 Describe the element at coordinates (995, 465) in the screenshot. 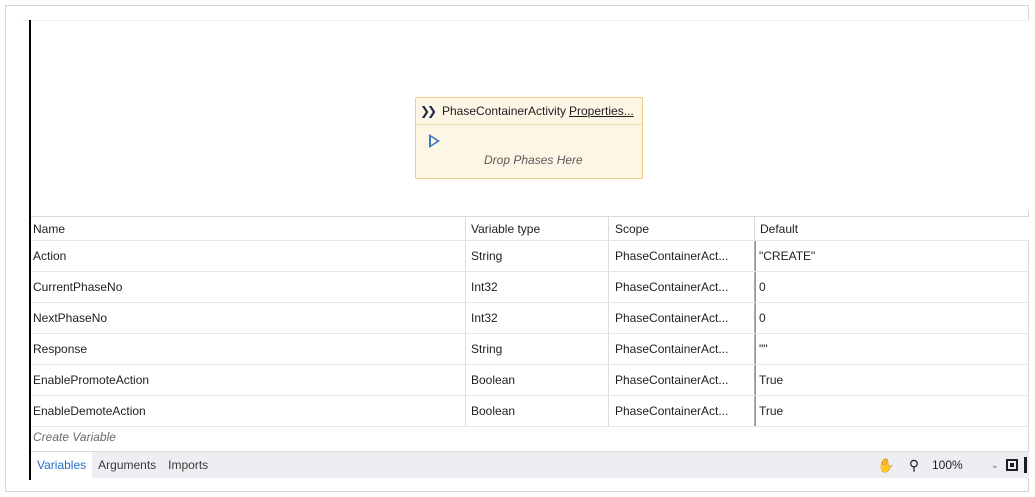

I see `chevron-down-icon: ⌄` at that location.